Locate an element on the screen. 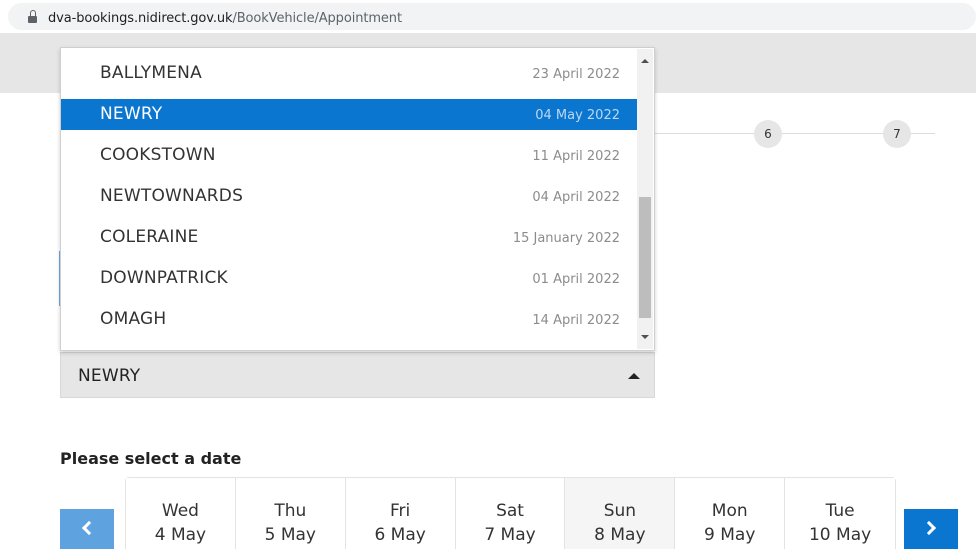  date-option: Tue 10 May is located at coordinates (840, 513).